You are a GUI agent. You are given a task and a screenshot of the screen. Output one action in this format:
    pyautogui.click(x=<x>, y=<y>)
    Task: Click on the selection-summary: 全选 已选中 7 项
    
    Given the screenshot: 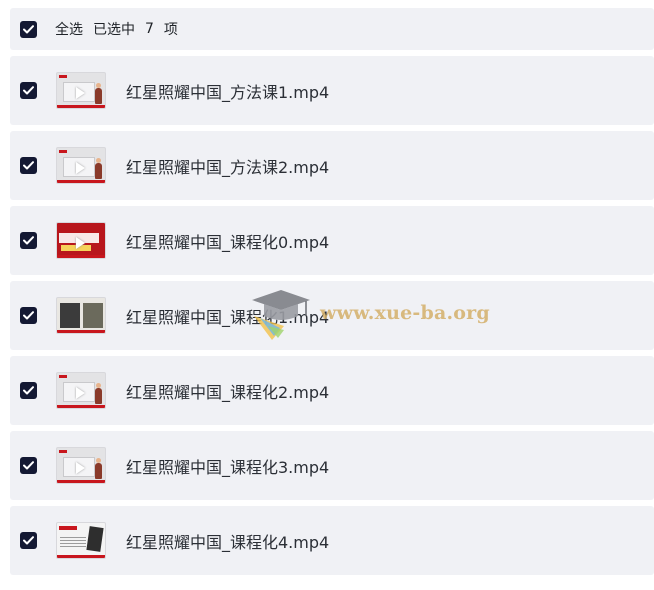 What is the action you would take?
    pyautogui.click(x=116, y=29)
    